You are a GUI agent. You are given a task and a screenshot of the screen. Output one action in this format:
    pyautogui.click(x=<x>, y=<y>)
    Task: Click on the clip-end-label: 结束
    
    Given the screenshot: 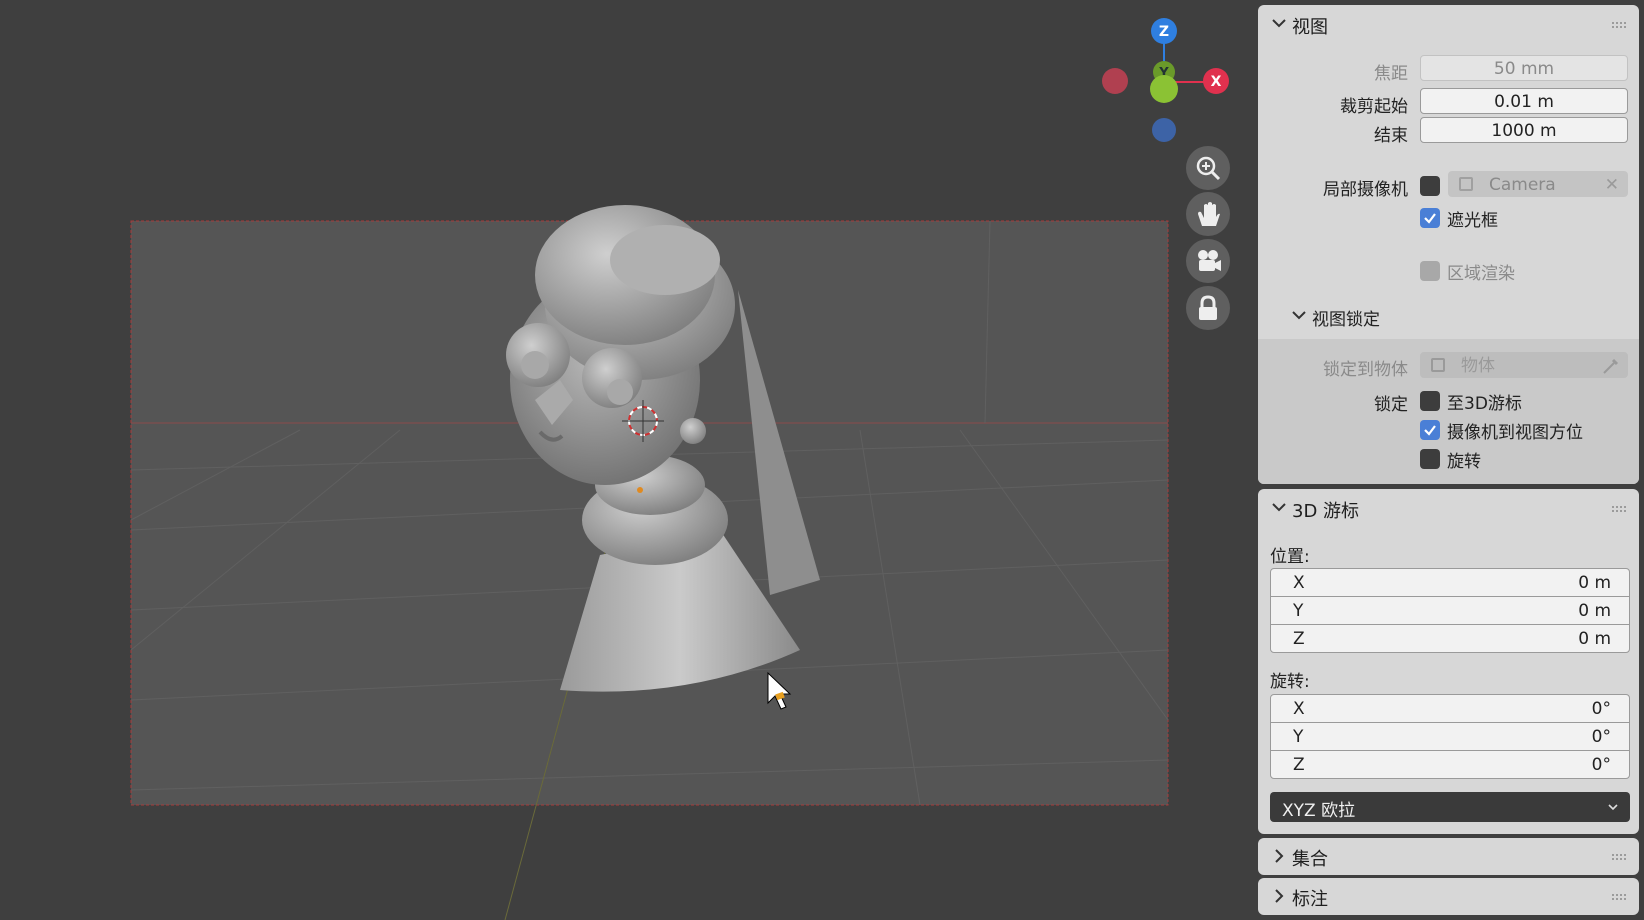 What is the action you would take?
    pyautogui.click(x=1391, y=136)
    